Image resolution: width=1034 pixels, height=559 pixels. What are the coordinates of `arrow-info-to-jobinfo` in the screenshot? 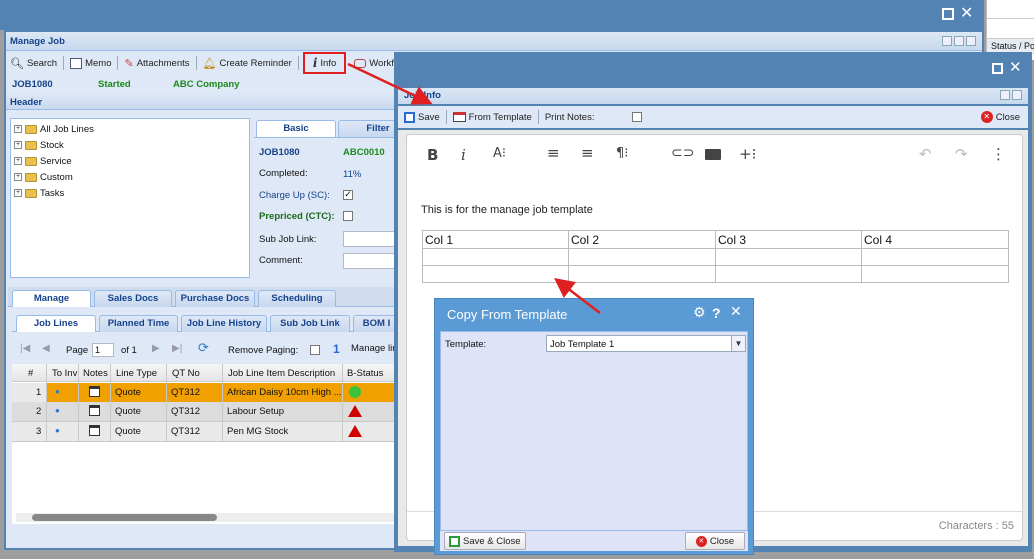 It's located at (390, 83).